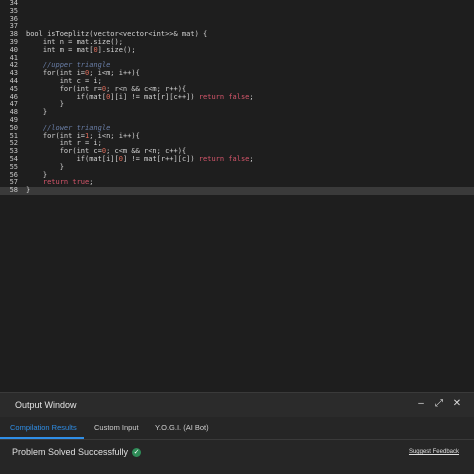 The image size is (474, 474). Describe the element at coordinates (237, 11) in the screenshot. I see `code-line: 35` at that location.